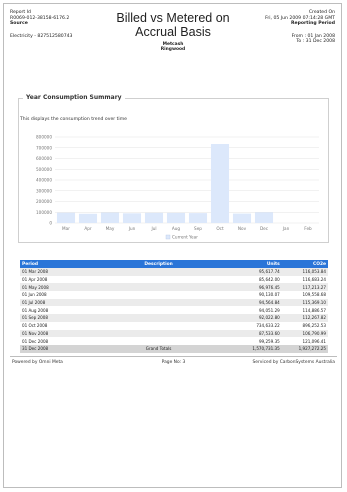  I want to click on cell-units: 90,130.07, so click(243, 295).